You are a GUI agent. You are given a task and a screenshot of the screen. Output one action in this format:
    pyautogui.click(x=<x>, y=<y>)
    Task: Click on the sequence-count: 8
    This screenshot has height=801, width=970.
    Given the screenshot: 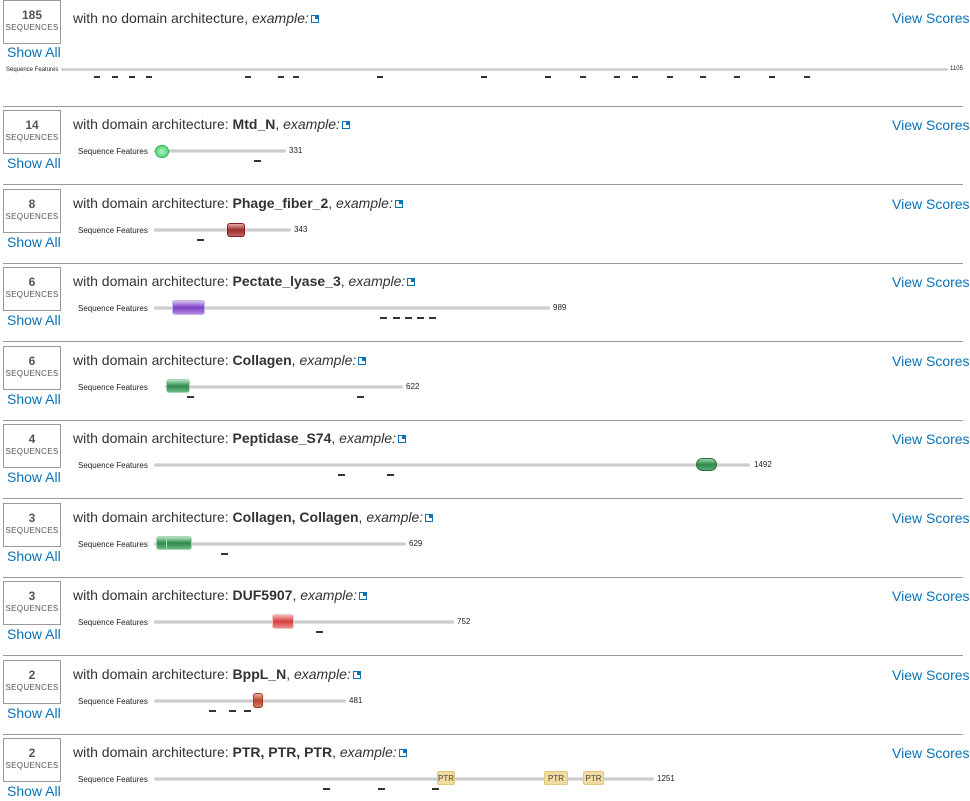 What is the action you would take?
    pyautogui.click(x=32, y=204)
    